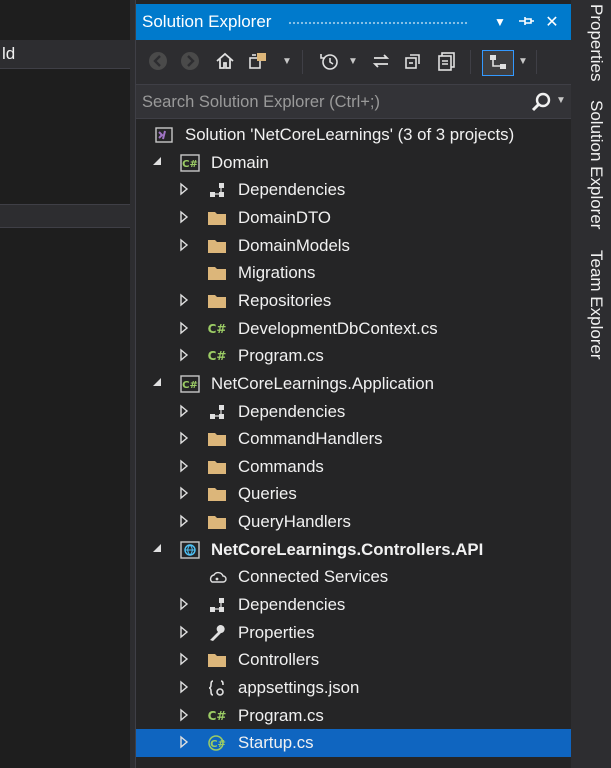 The height and width of the screenshot is (768, 611). I want to click on sync-dropdown-icon: ▼, so click(523, 62).